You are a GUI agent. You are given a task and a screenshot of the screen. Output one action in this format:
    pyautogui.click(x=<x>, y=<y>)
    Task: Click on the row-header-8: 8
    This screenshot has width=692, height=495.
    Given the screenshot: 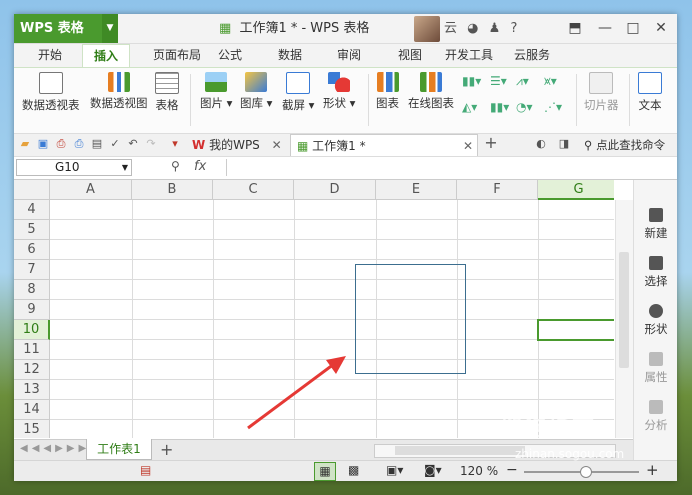 What is the action you would take?
    pyautogui.click(x=32, y=290)
    